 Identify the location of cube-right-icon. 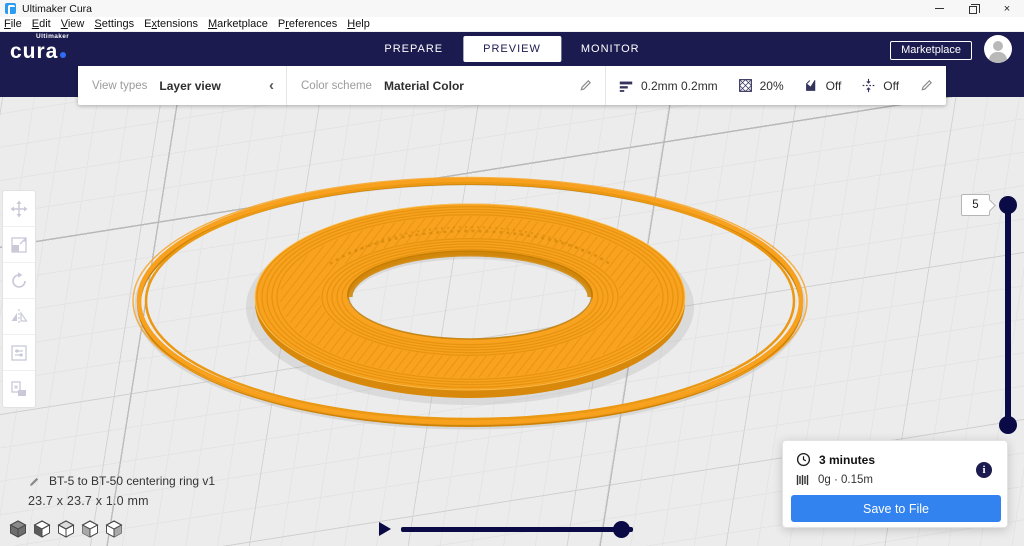
(113, 528).